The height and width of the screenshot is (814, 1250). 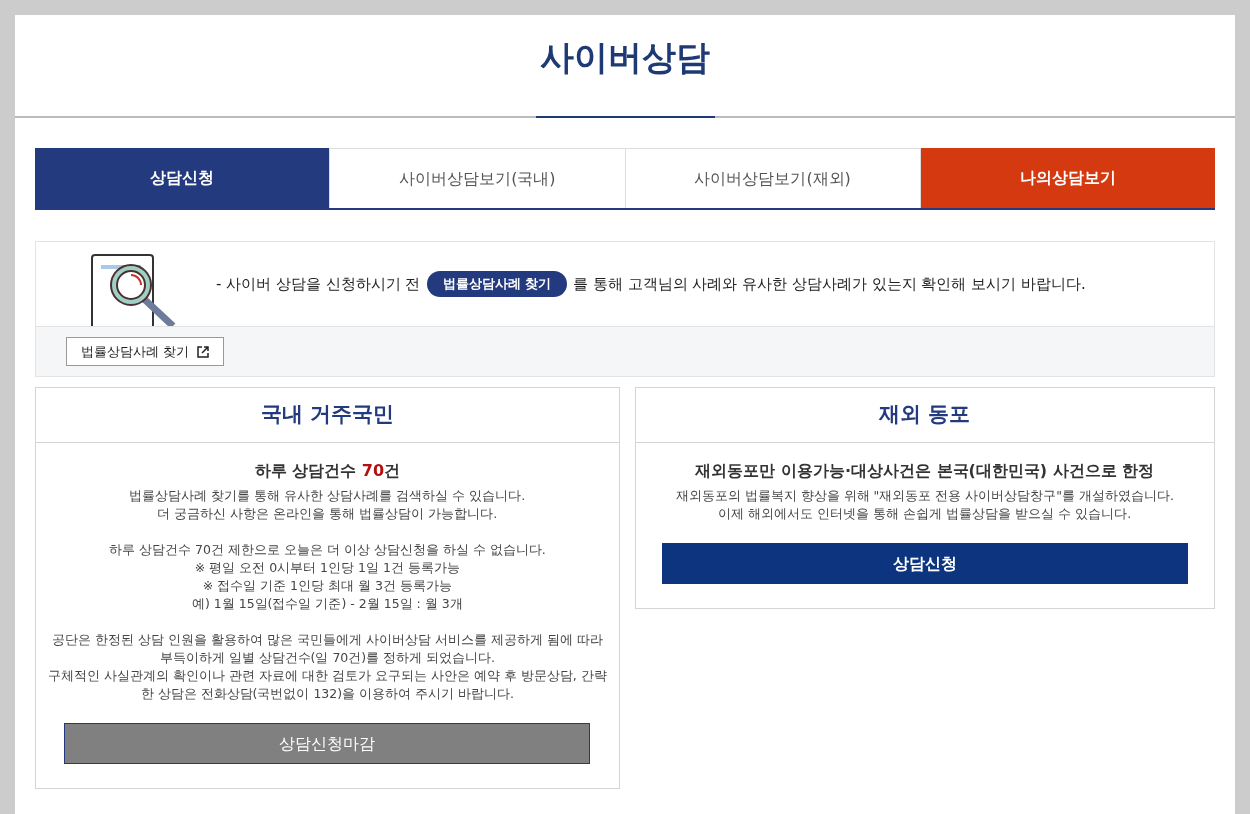 I want to click on info-text: 재외동포의 법률복지 향상을 위해 "재외동포 전용 사이버상담창구"를 개설하였습니다., so click(x=924, y=496).